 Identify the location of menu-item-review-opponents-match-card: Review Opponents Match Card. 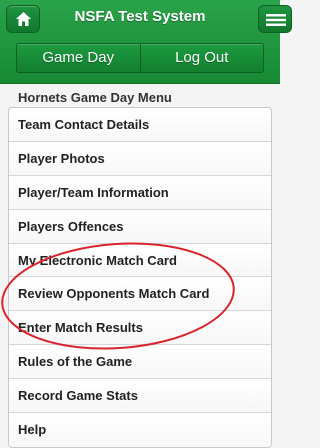
(140, 294).